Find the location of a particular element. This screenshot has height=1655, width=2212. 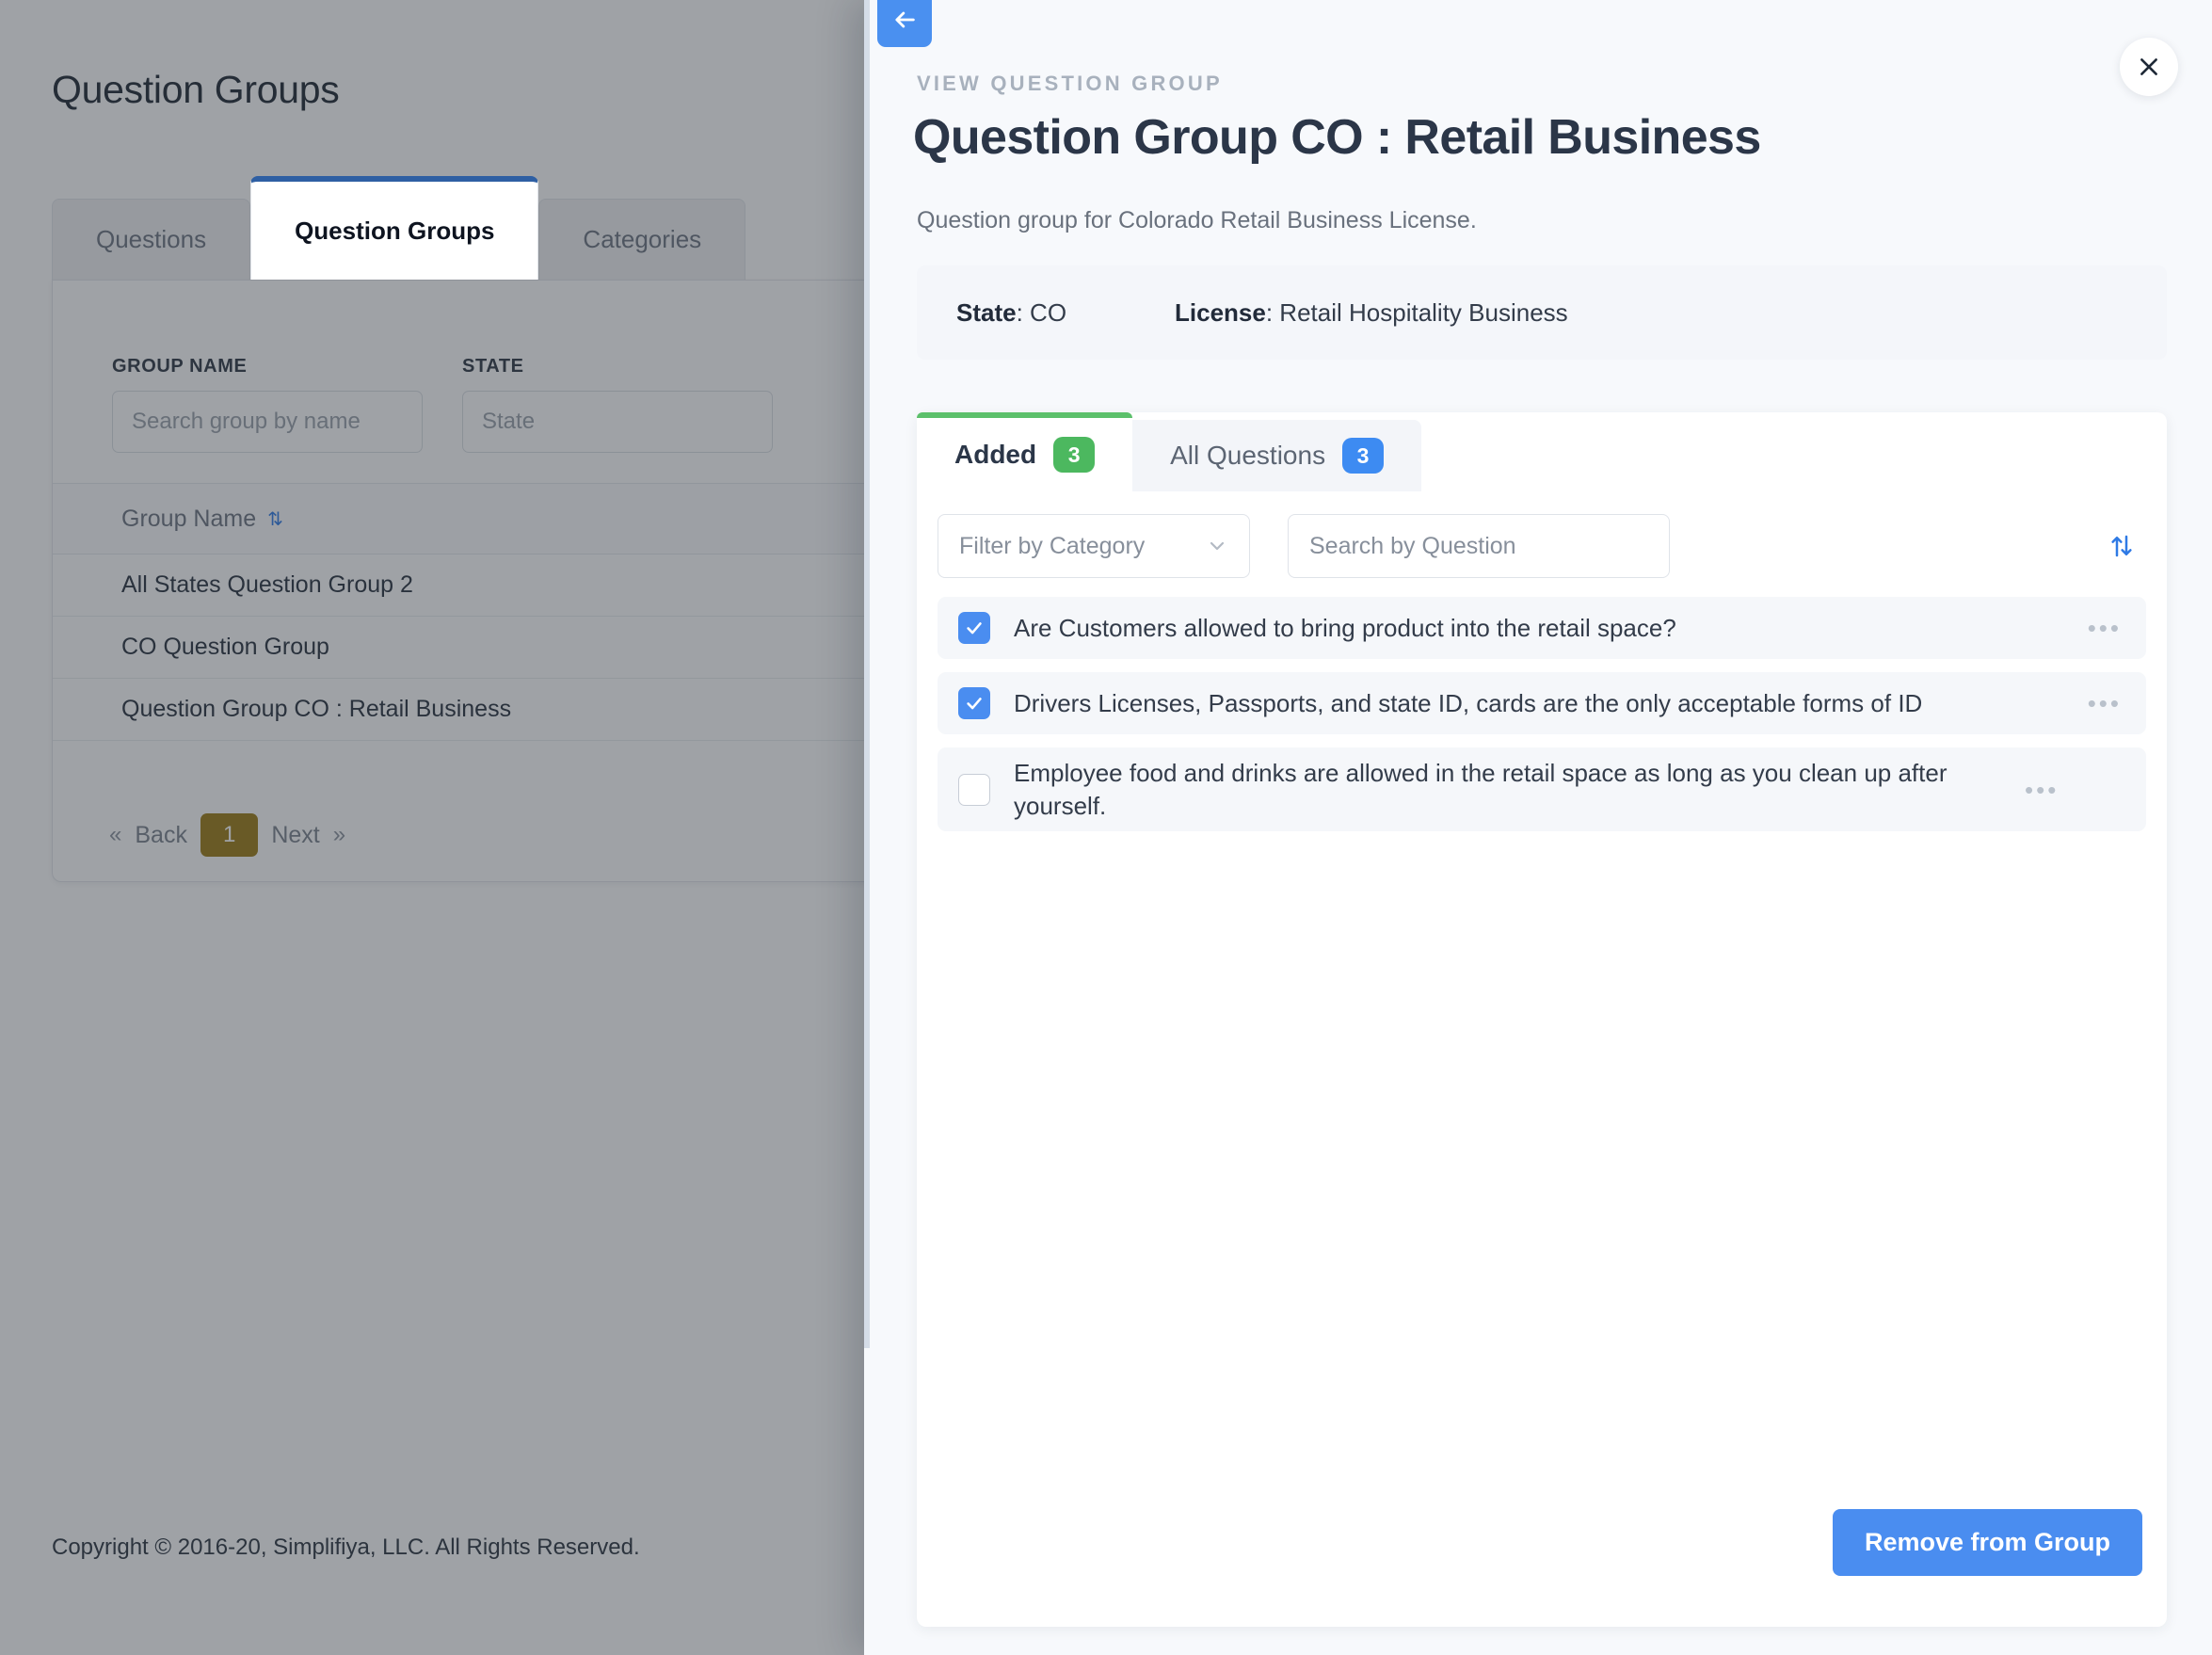

panel-tablist: Added 3 All Questions 3 is located at coordinates (1169, 451).